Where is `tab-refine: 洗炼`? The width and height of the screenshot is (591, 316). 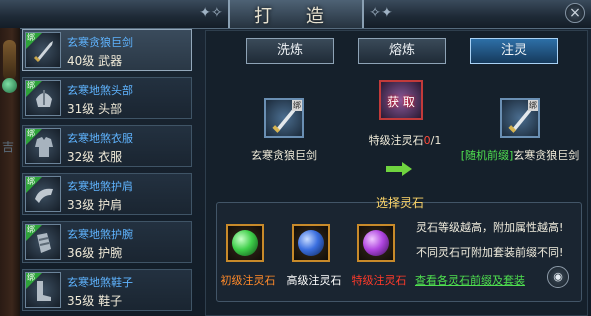
tab-refine: 洗炼 is located at coordinates (290, 51).